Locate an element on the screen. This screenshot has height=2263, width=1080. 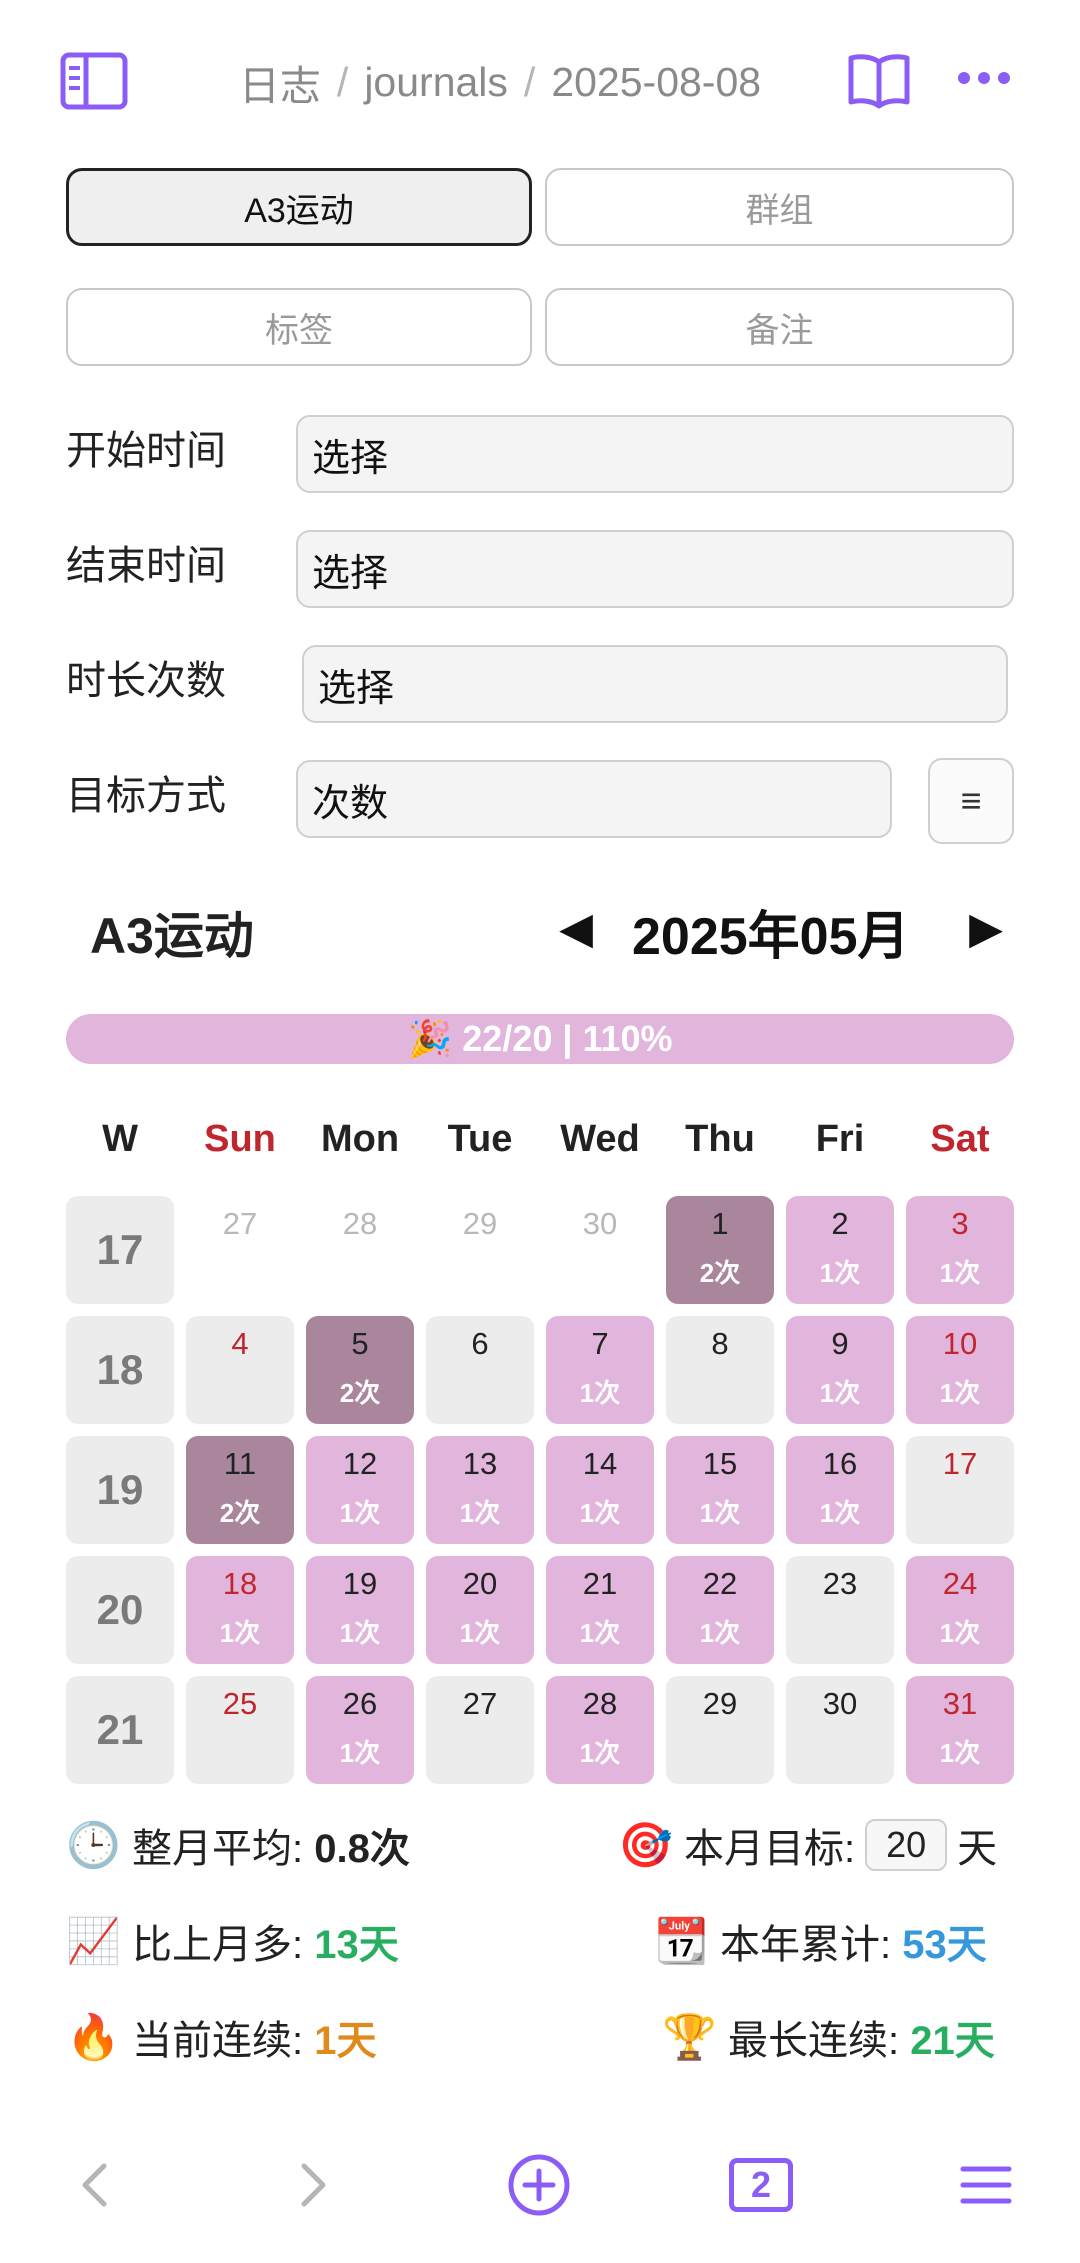
calendar-day: 12 1次 is located at coordinates (360, 1490).